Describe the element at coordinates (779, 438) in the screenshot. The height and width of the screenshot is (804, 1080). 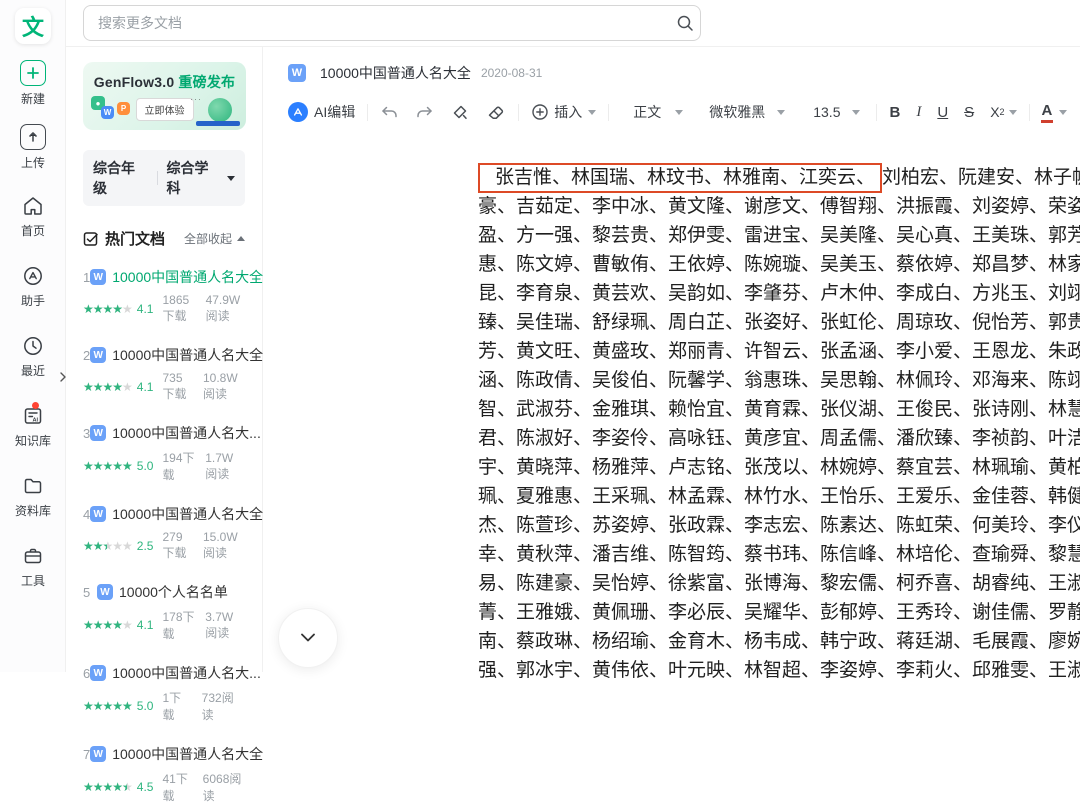
I see `doc-line: 君、陈淑好、李姿伶、高咏钰、黄彦宜、周孟儒、潘欣臻、李祯韵、叶洁启、梁哲` at that location.